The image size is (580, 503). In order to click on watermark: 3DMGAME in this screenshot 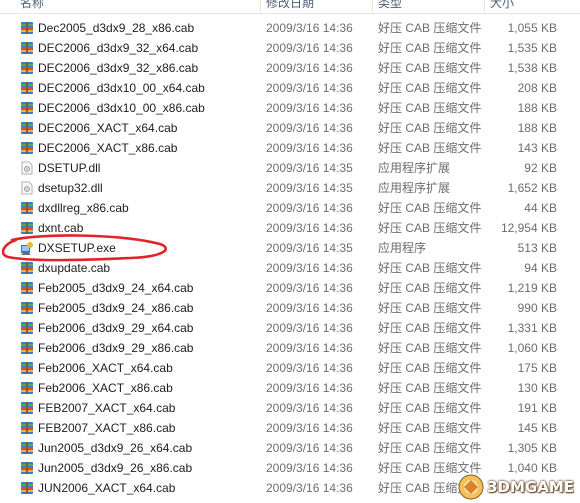, I will do `click(516, 487)`.